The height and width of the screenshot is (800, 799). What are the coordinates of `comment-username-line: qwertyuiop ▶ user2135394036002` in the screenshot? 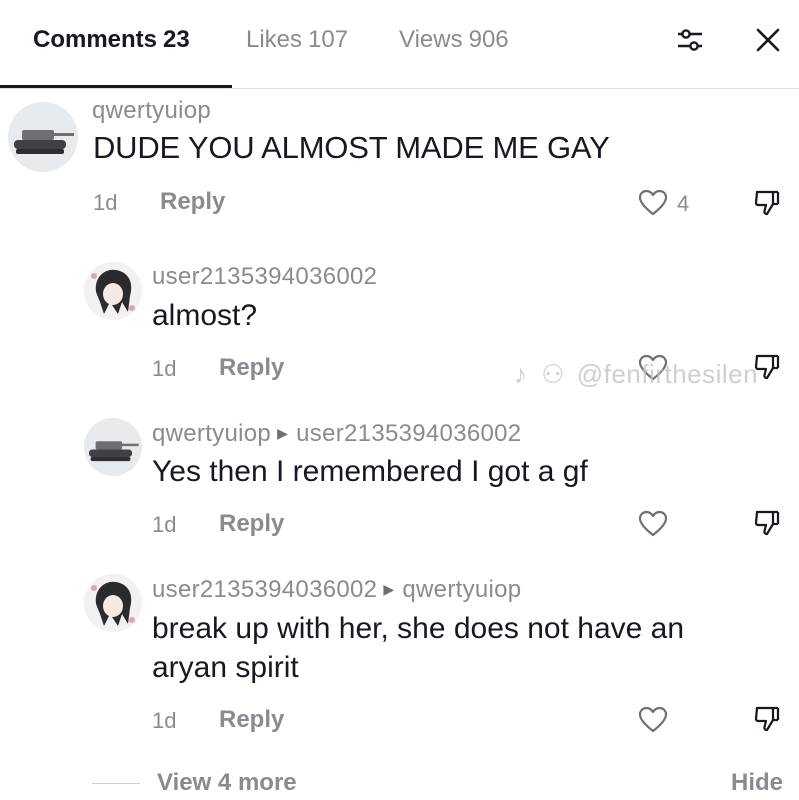 It's located at (336, 435).